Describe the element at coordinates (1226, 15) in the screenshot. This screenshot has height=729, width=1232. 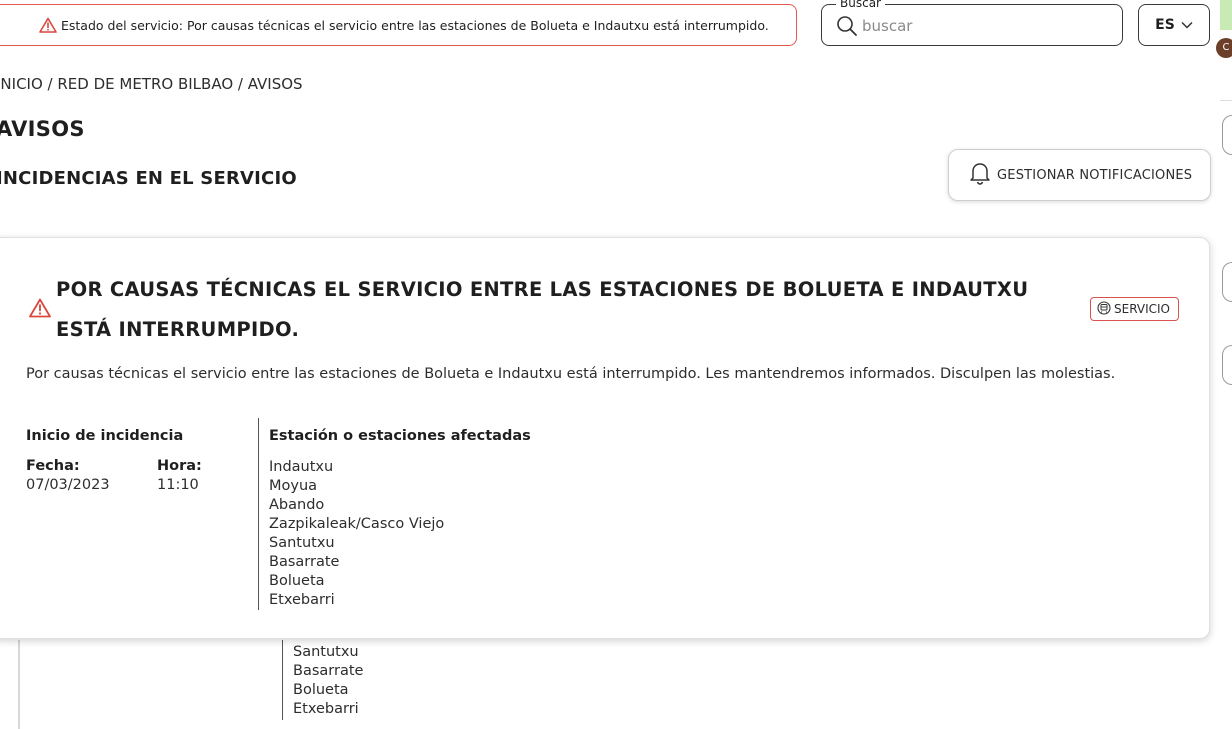
I see `edge-widget` at that location.